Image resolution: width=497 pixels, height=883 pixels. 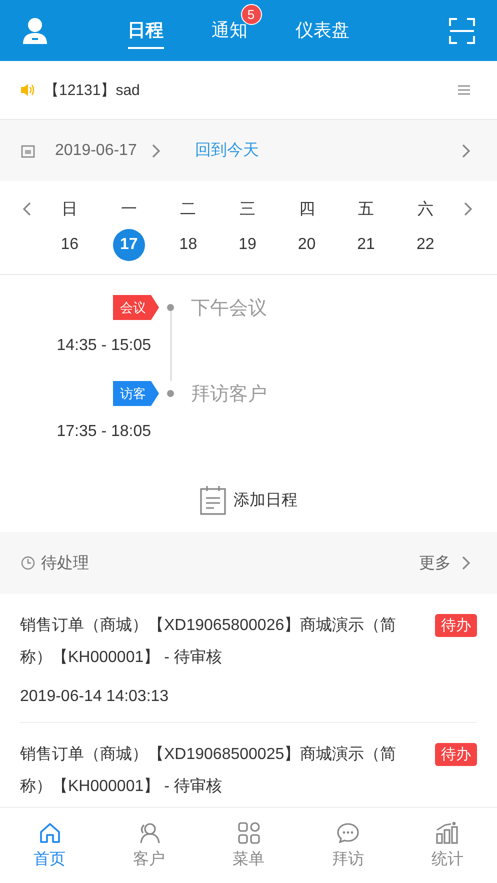 I want to click on nav-tab: 拜访, so click(x=348, y=845).